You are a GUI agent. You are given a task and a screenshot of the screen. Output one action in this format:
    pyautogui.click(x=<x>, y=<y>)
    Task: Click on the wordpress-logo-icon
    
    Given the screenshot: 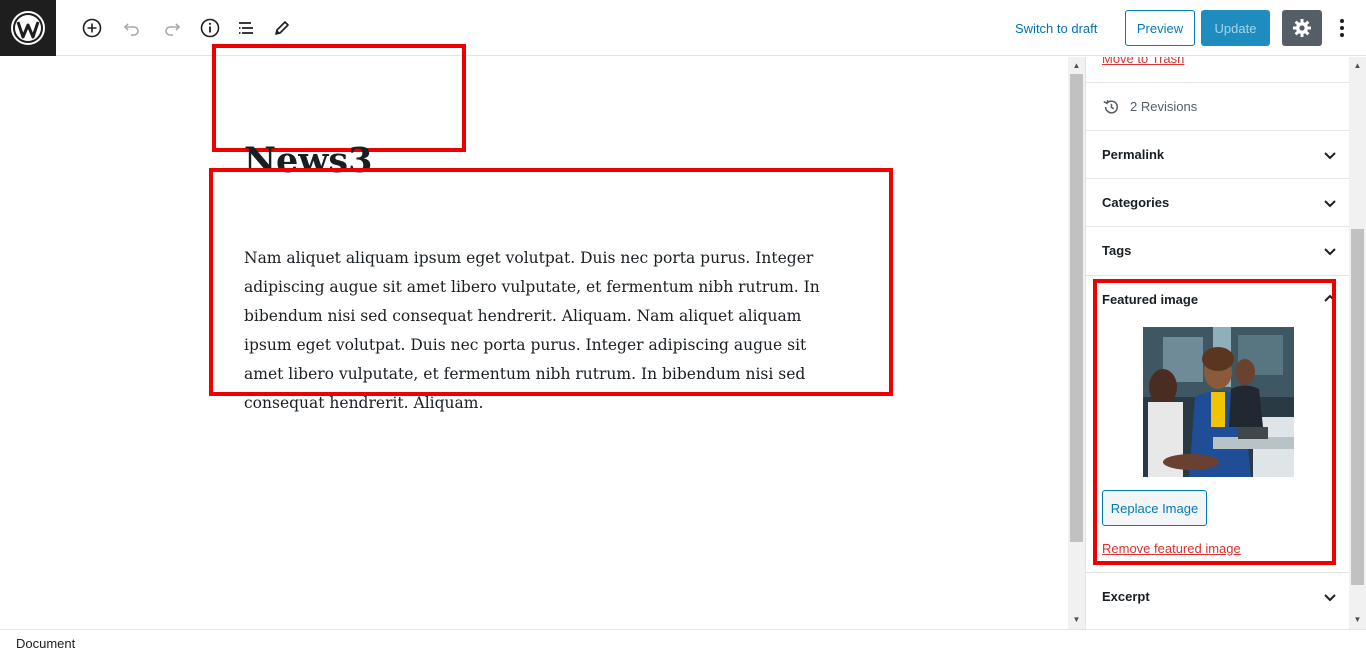 What is the action you would take?
    pyautogui.click(x=28, y=28)
    